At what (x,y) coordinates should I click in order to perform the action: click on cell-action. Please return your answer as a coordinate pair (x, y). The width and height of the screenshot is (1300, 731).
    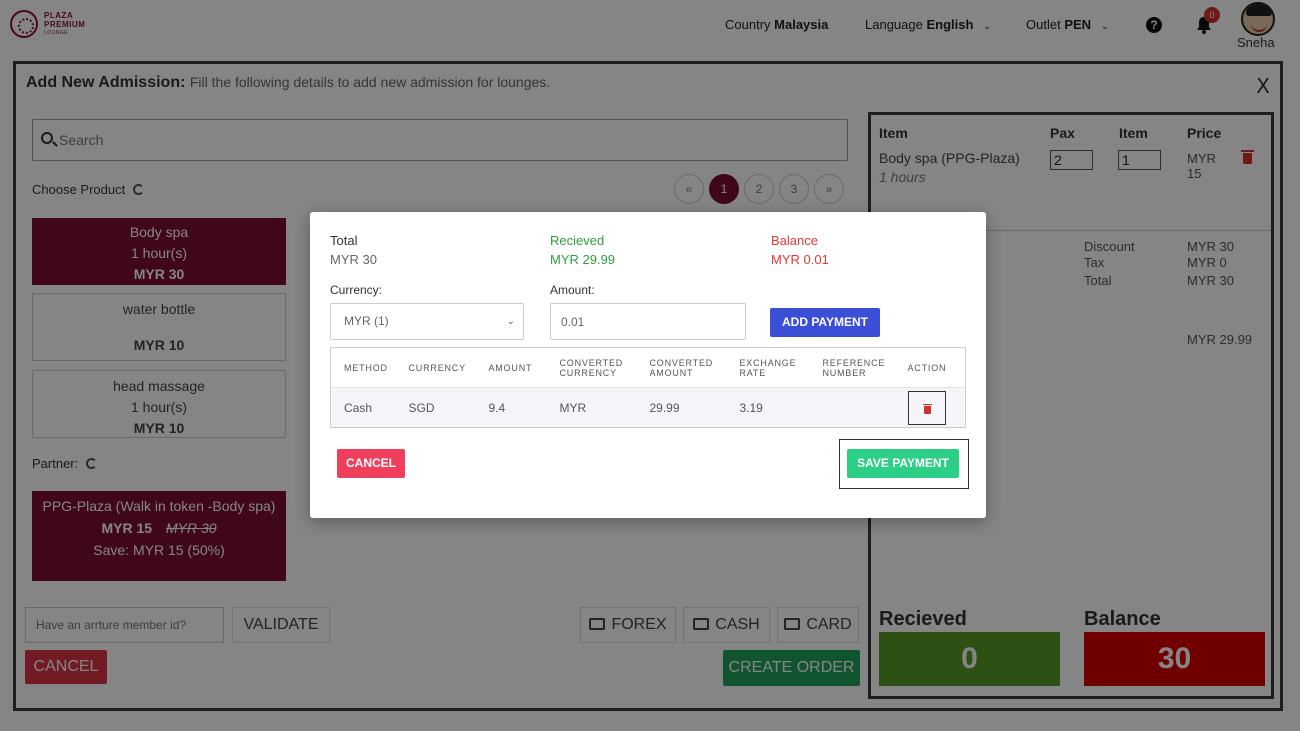
    Looking at the image, I should click on (932, 407).